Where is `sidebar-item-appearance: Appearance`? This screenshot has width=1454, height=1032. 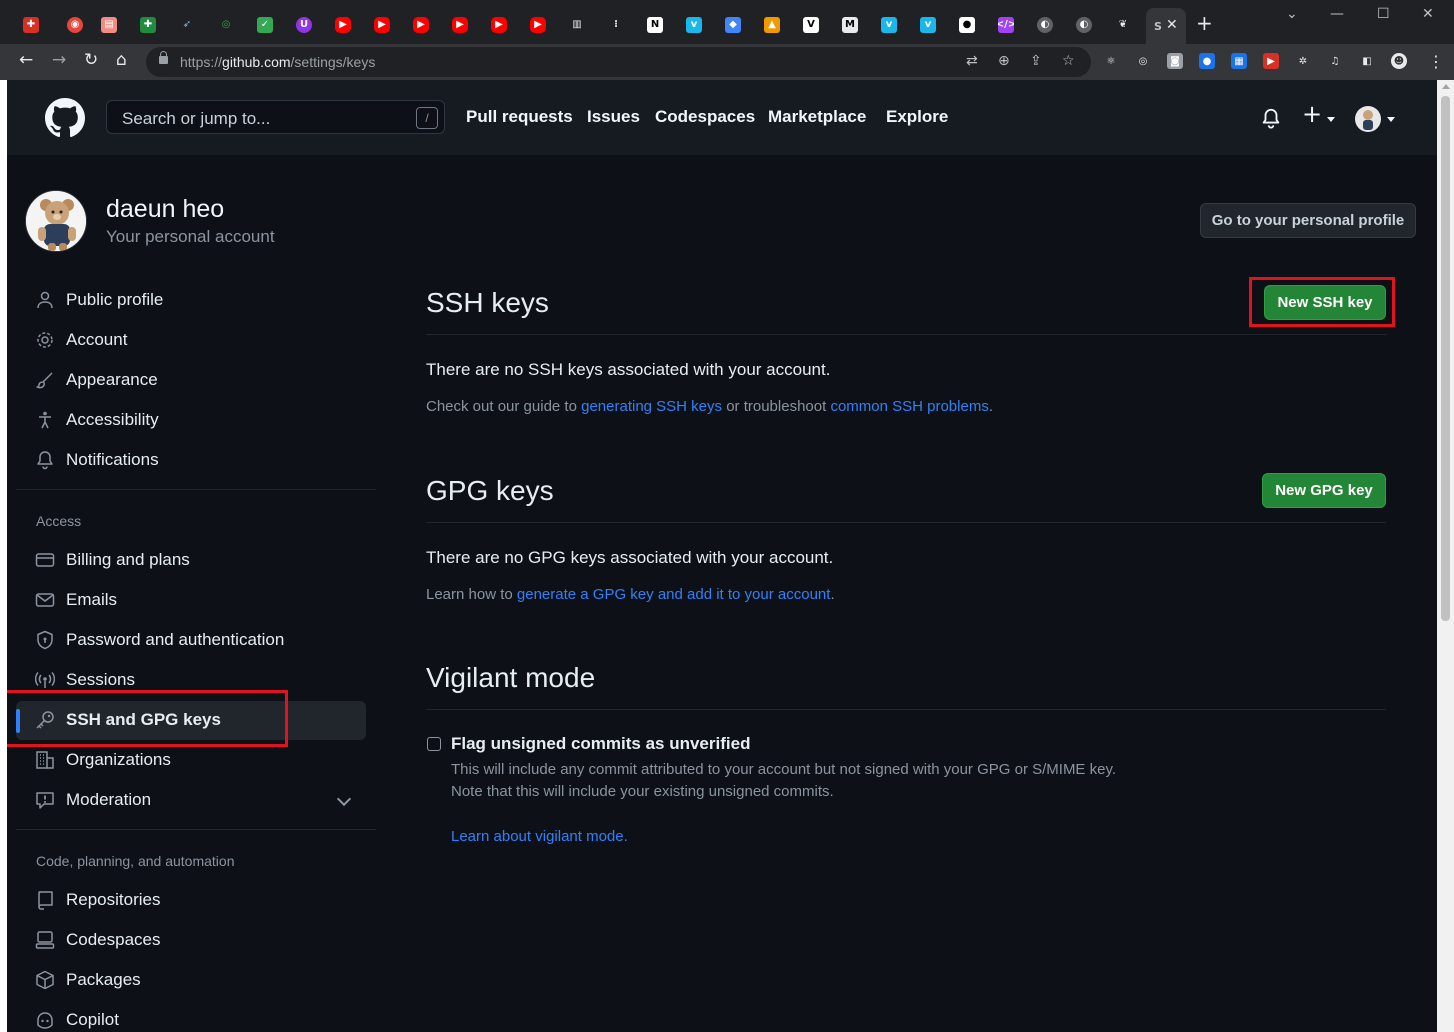 sidebar-item-appearance: Appearance is located at coordinates (96, 380).